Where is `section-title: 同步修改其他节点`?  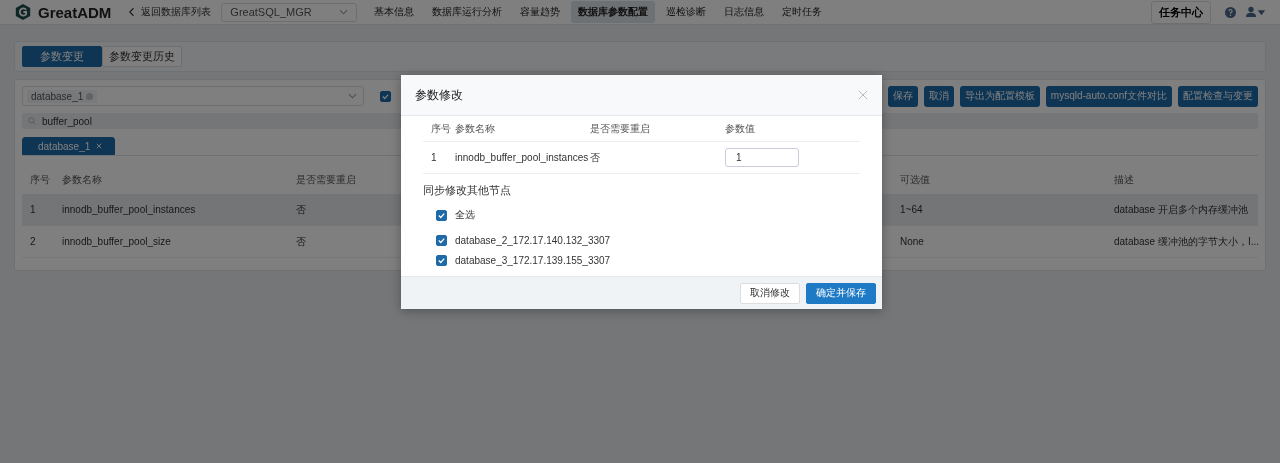 section-title: 同步修改其他节点 is located at coordinates (467, 190).